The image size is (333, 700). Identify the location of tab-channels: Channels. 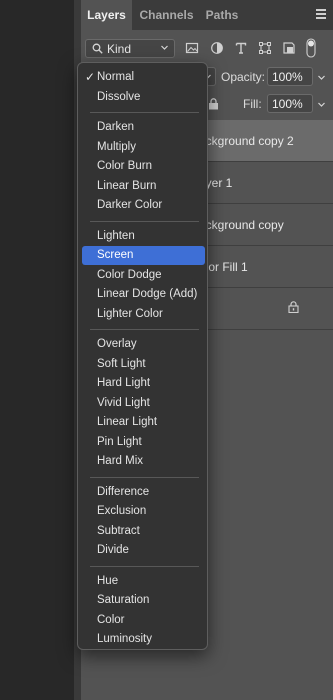
(166, 15).